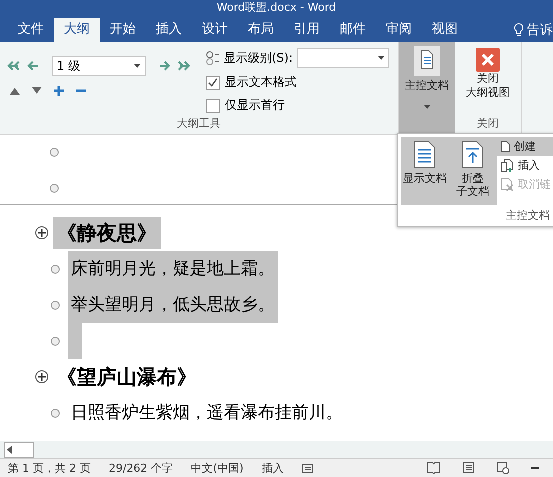 The height and width of the screenshot is (477, 553). What do you see at coordinates (427, 107) in the screenshot?
I see `caret-icon` at bounding box center [427, 107].